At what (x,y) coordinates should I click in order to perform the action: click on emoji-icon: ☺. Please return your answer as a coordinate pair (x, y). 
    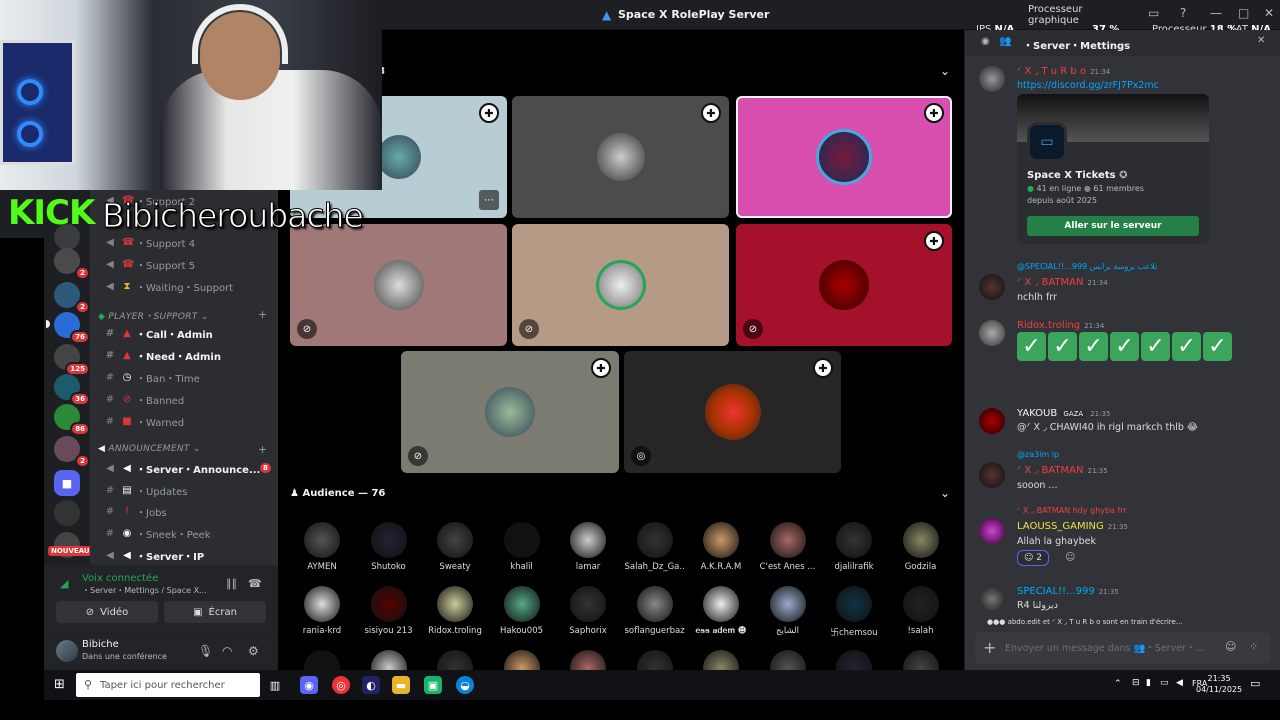
    Looking at the image, I should click on (1230, 646).